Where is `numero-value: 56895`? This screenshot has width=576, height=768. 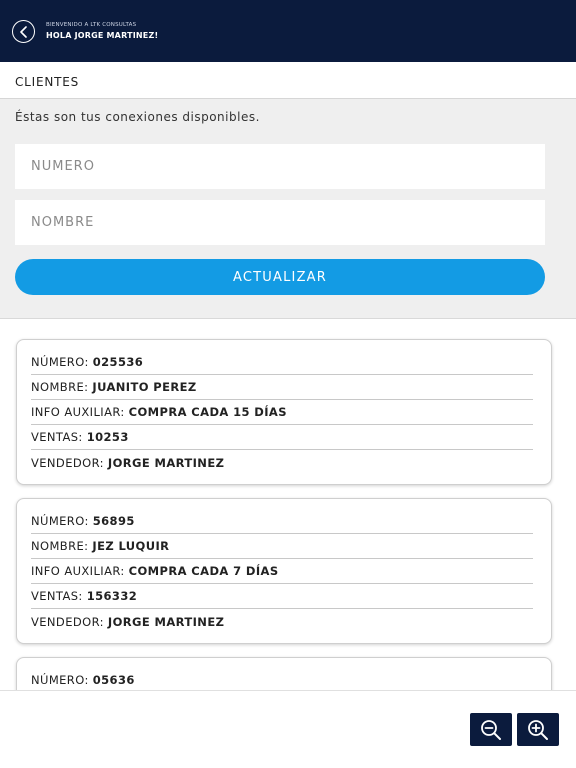
numero-value: 56895 is located at coordinates (113, 521).